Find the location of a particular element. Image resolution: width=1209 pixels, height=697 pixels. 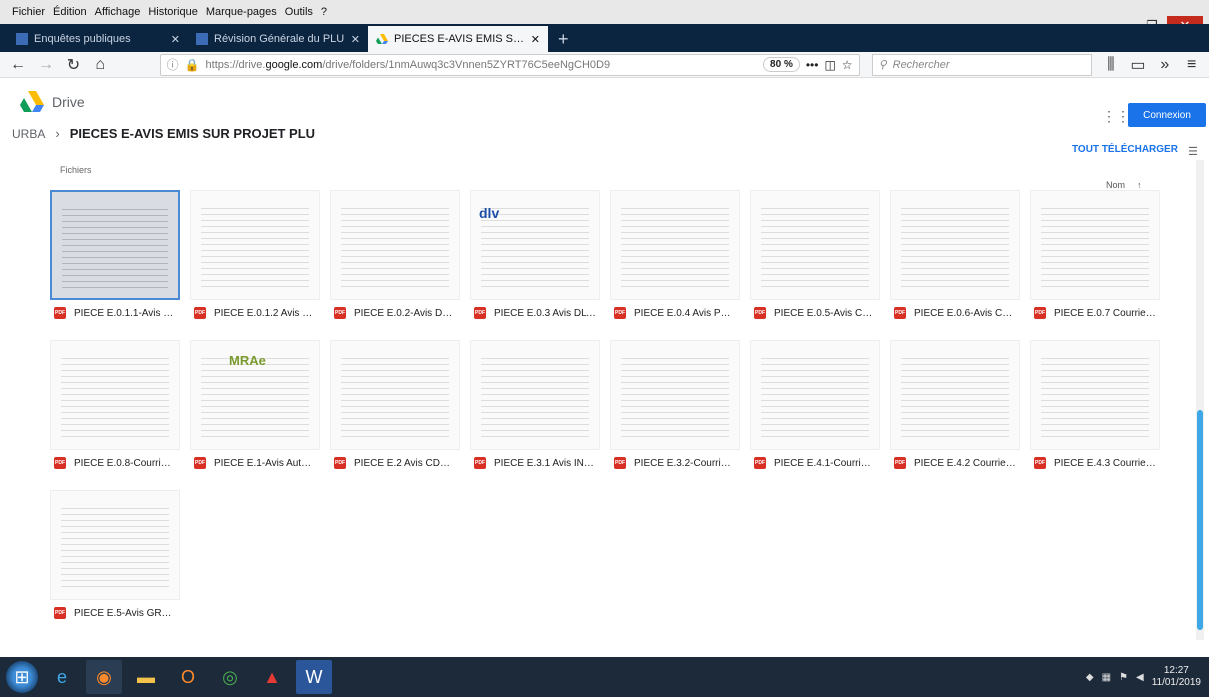

taskbar: ⊞ e ◉ ▬ O ◎ ▲ W ◆ ▦ ⚑ ◀ 12:27 11/01/2019 is located at coordinates (604, 677).